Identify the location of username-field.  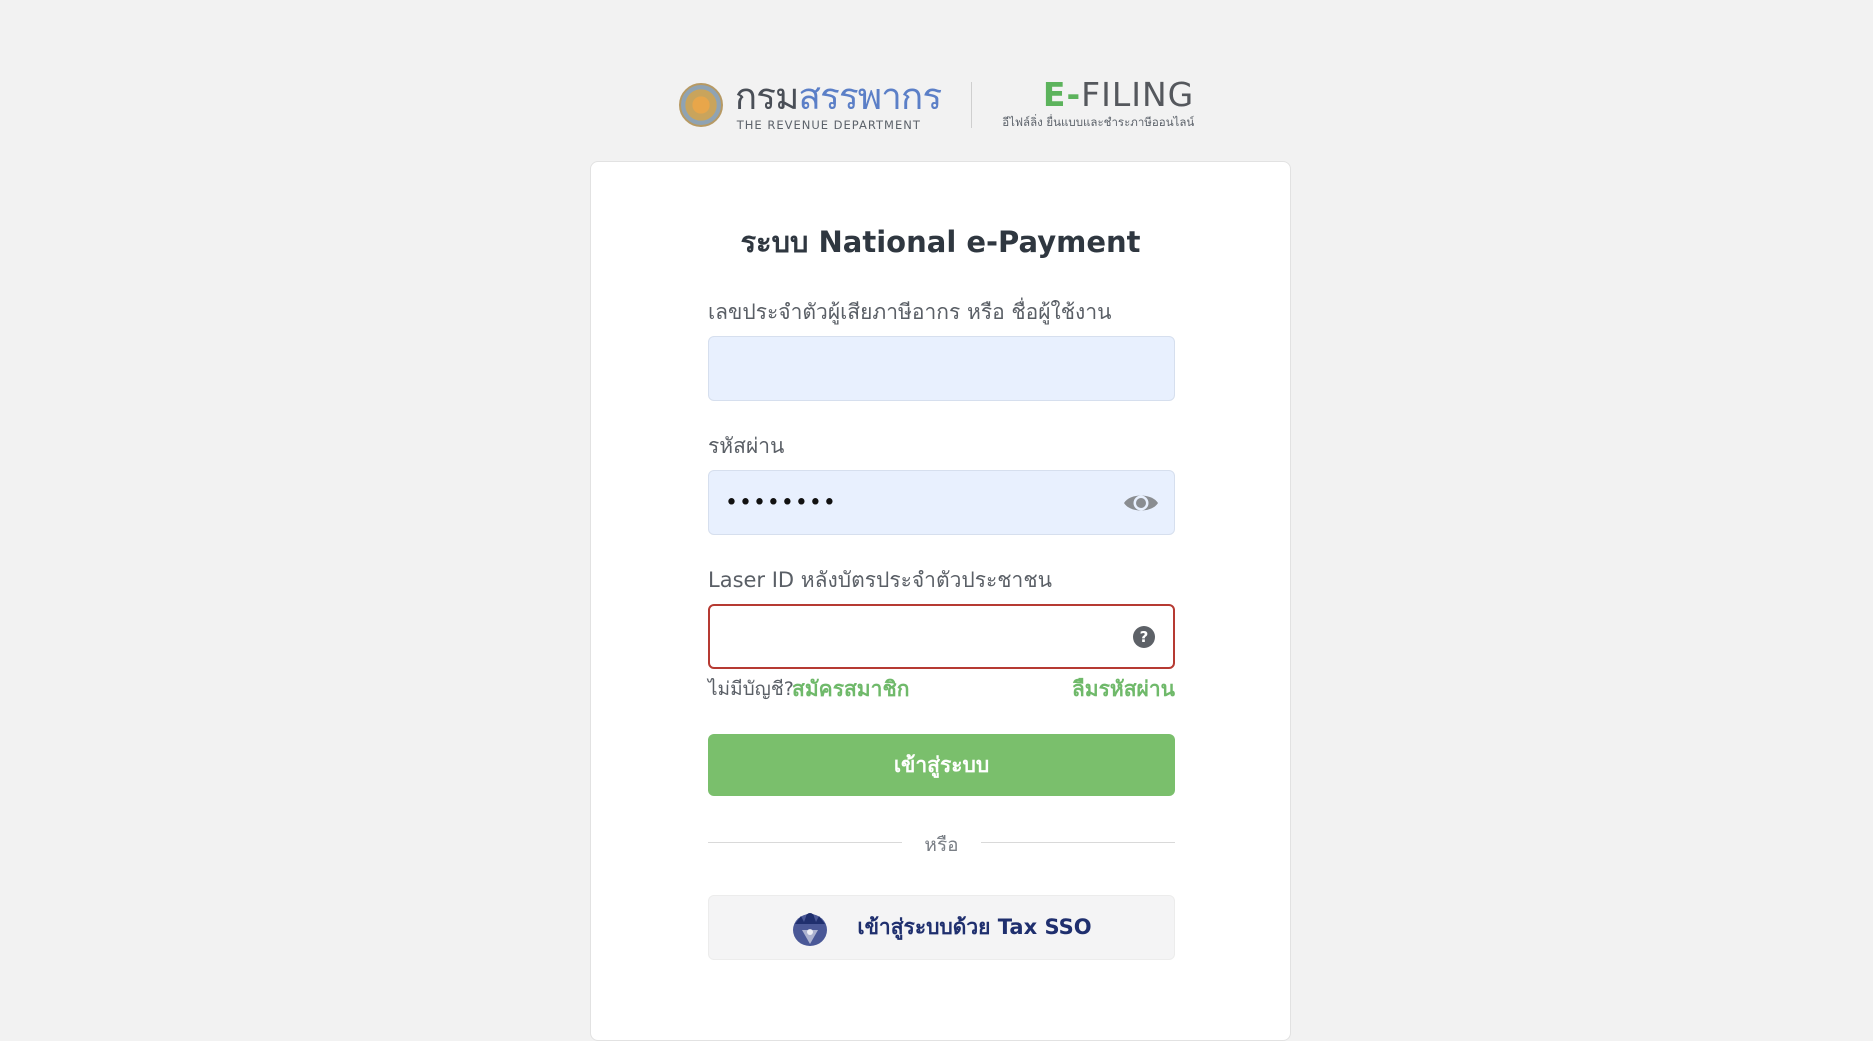
(941, 368).